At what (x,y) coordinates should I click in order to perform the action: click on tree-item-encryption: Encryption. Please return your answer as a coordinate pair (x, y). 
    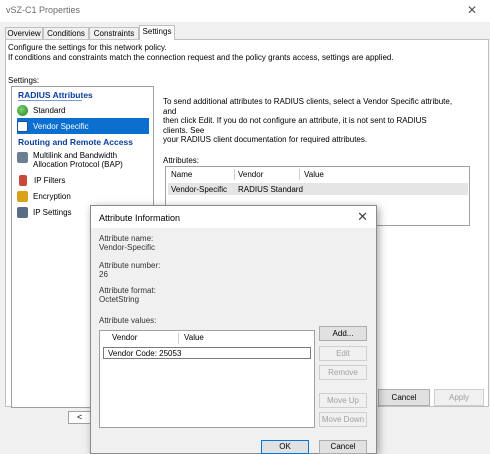
    Looking at the image, I should click on (83, 196).